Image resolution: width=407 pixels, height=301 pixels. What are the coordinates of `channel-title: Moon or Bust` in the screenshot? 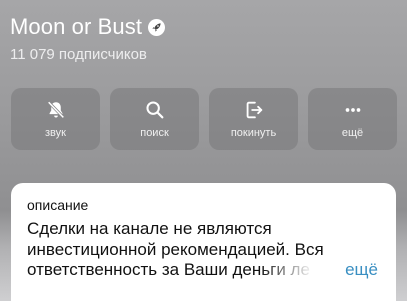 It's located at (76, 26).